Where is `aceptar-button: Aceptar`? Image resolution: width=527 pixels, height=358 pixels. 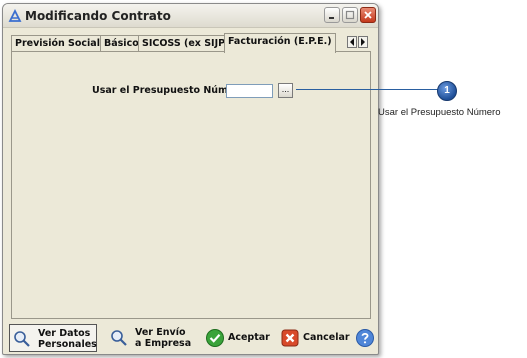 aceptar-button: Aceptar is located at coordinates (236, 338).